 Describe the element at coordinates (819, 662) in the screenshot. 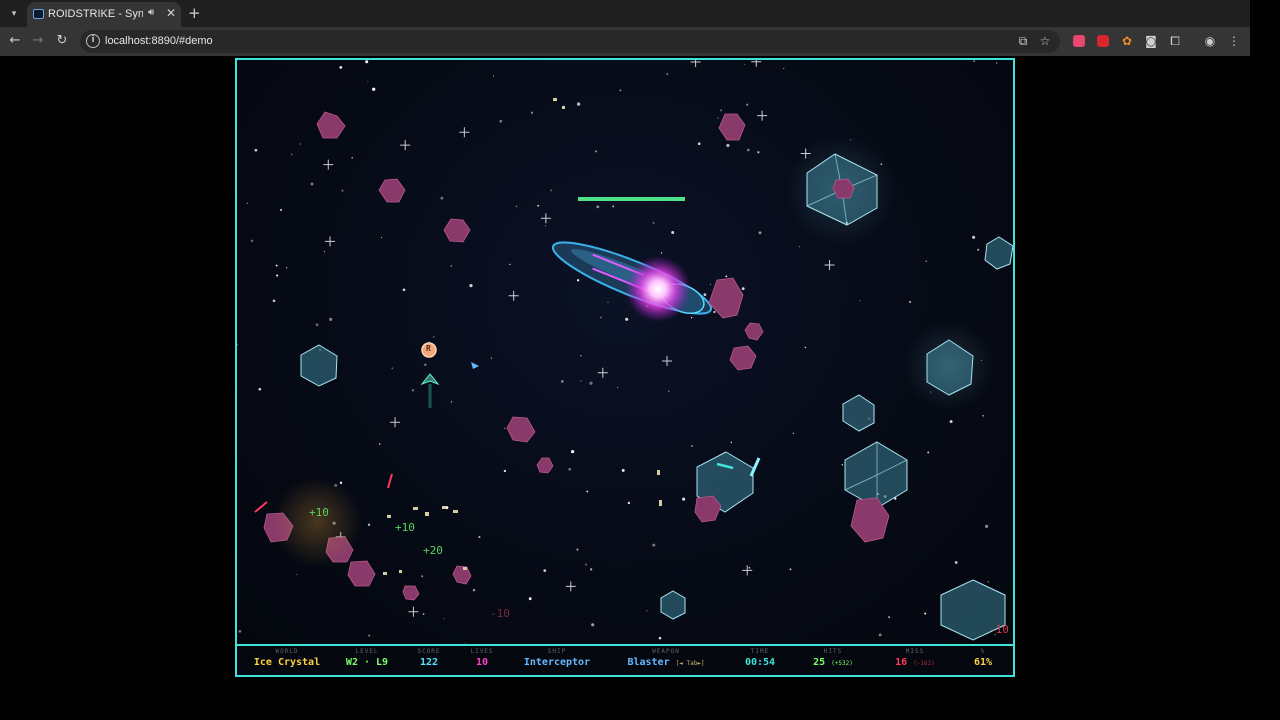

I see `hud-hits-value: 25` at that location.